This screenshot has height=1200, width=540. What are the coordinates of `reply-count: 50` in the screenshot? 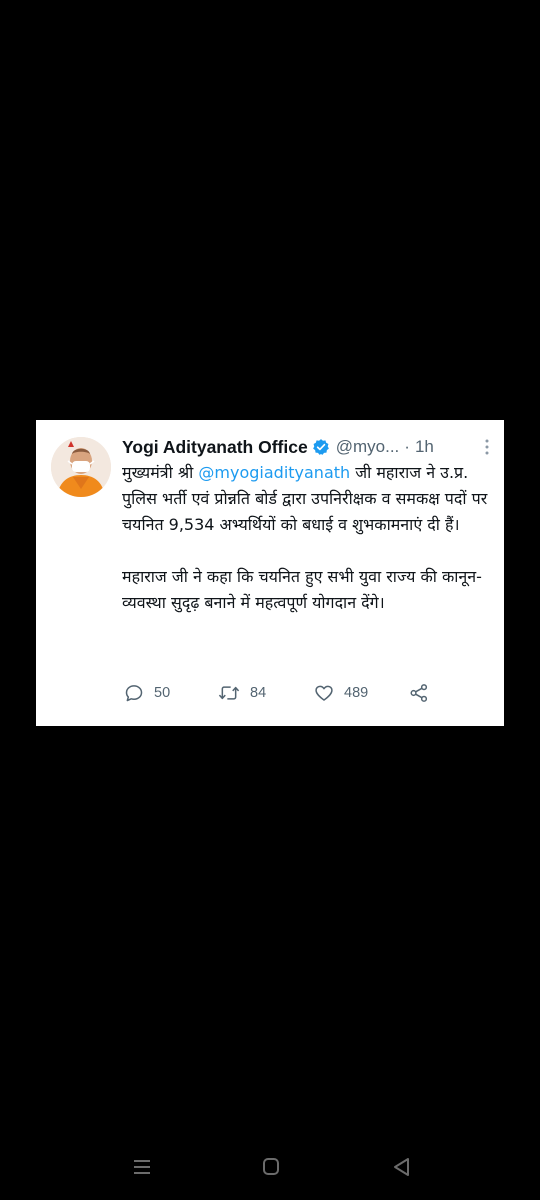 It's located at (162, 693).